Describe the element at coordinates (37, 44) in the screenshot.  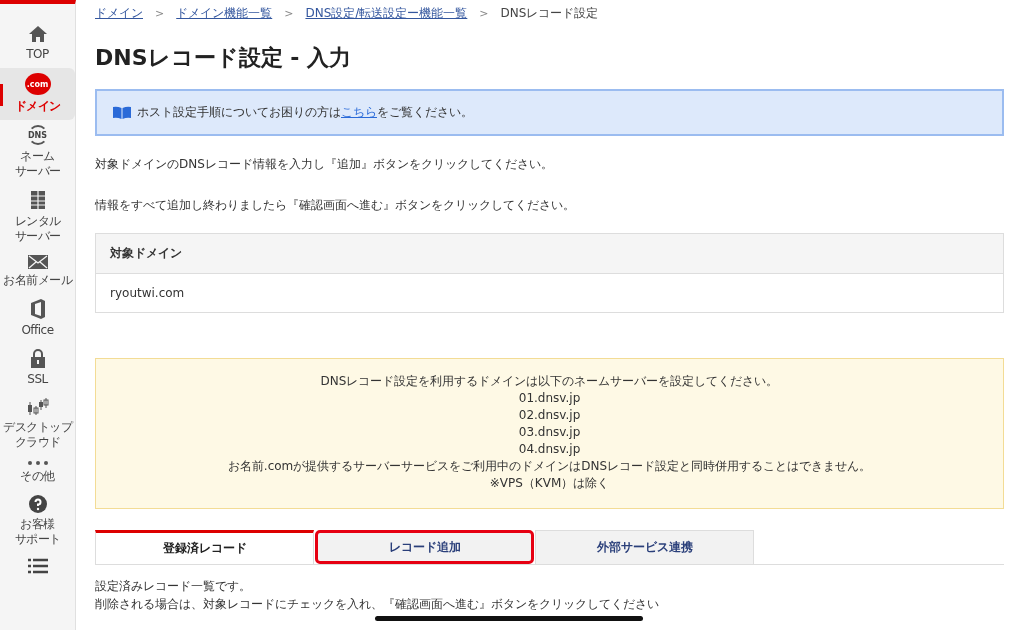
I see `sidebar-item: TOP` at that location.